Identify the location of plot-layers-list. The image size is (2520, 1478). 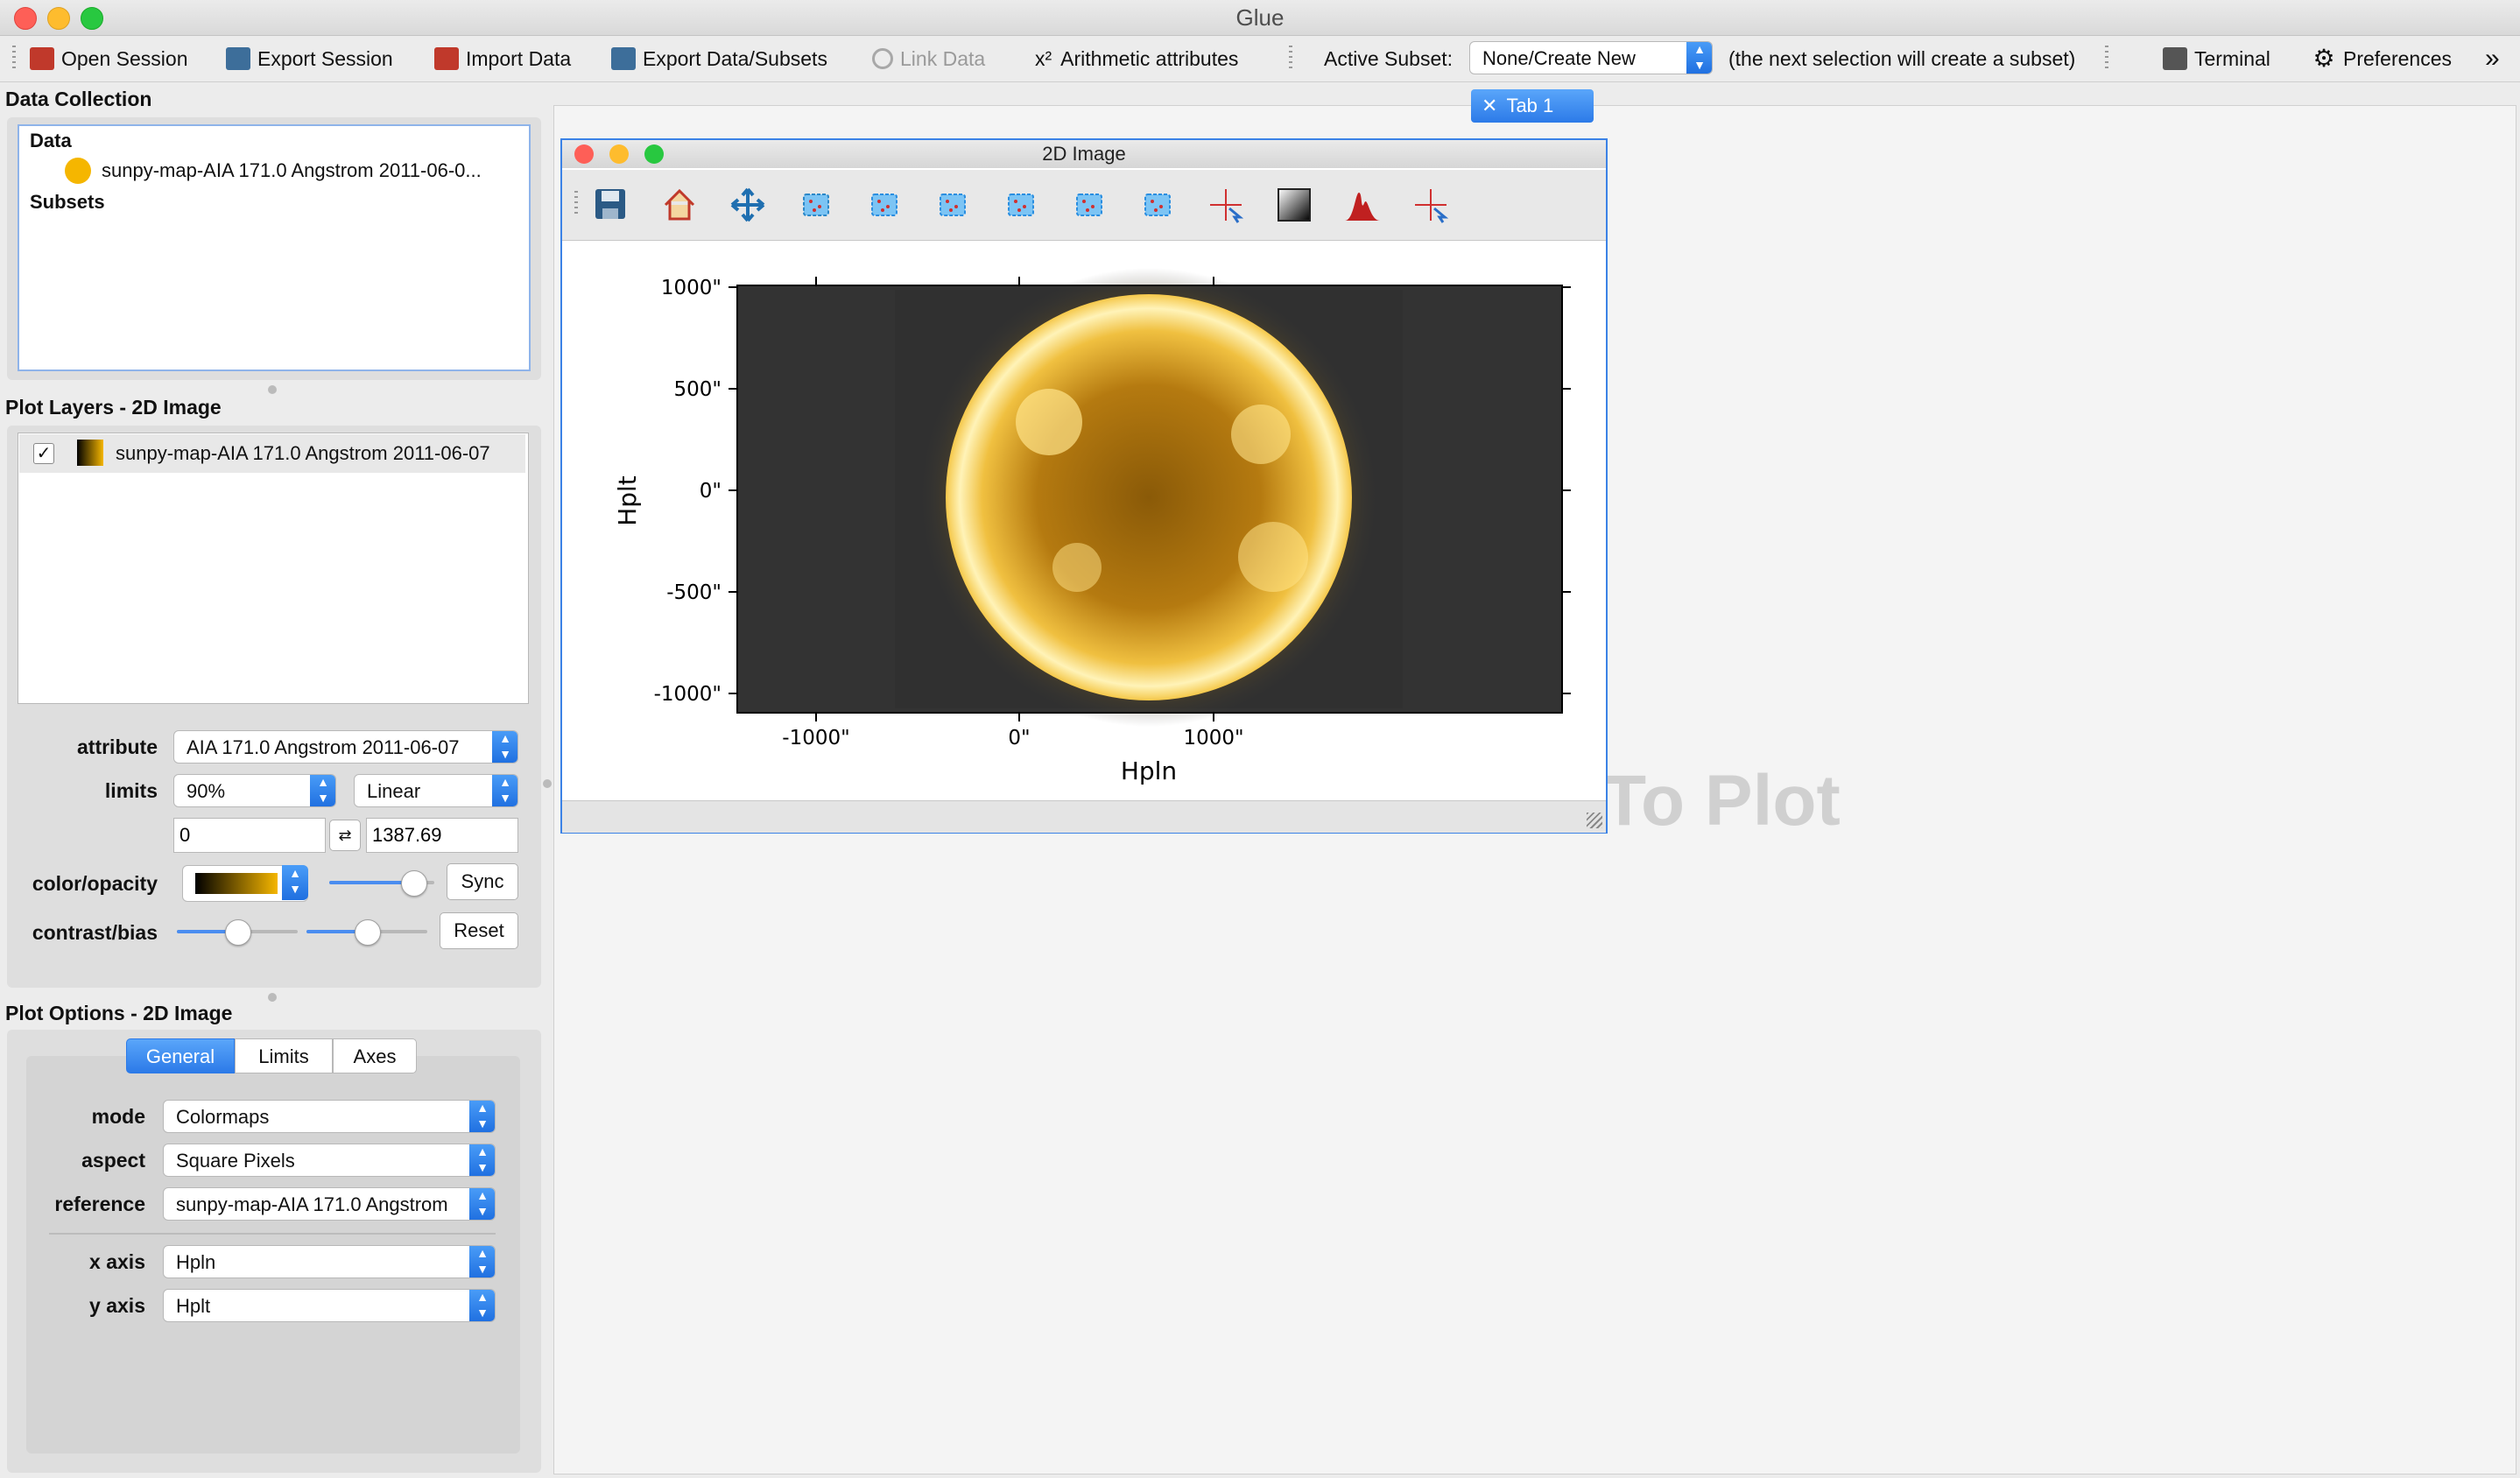
(273, 568).